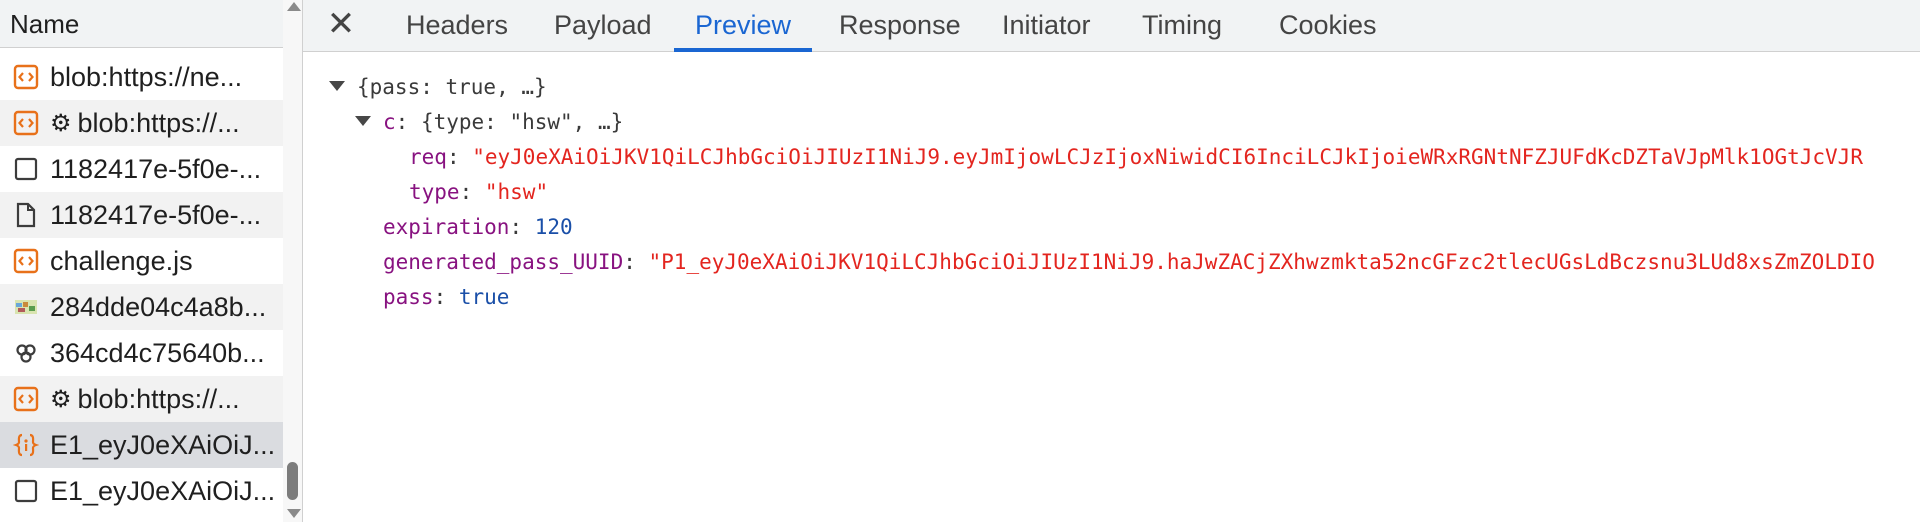  I want to click on json-pass-row: pass: true, so click(446, 297).